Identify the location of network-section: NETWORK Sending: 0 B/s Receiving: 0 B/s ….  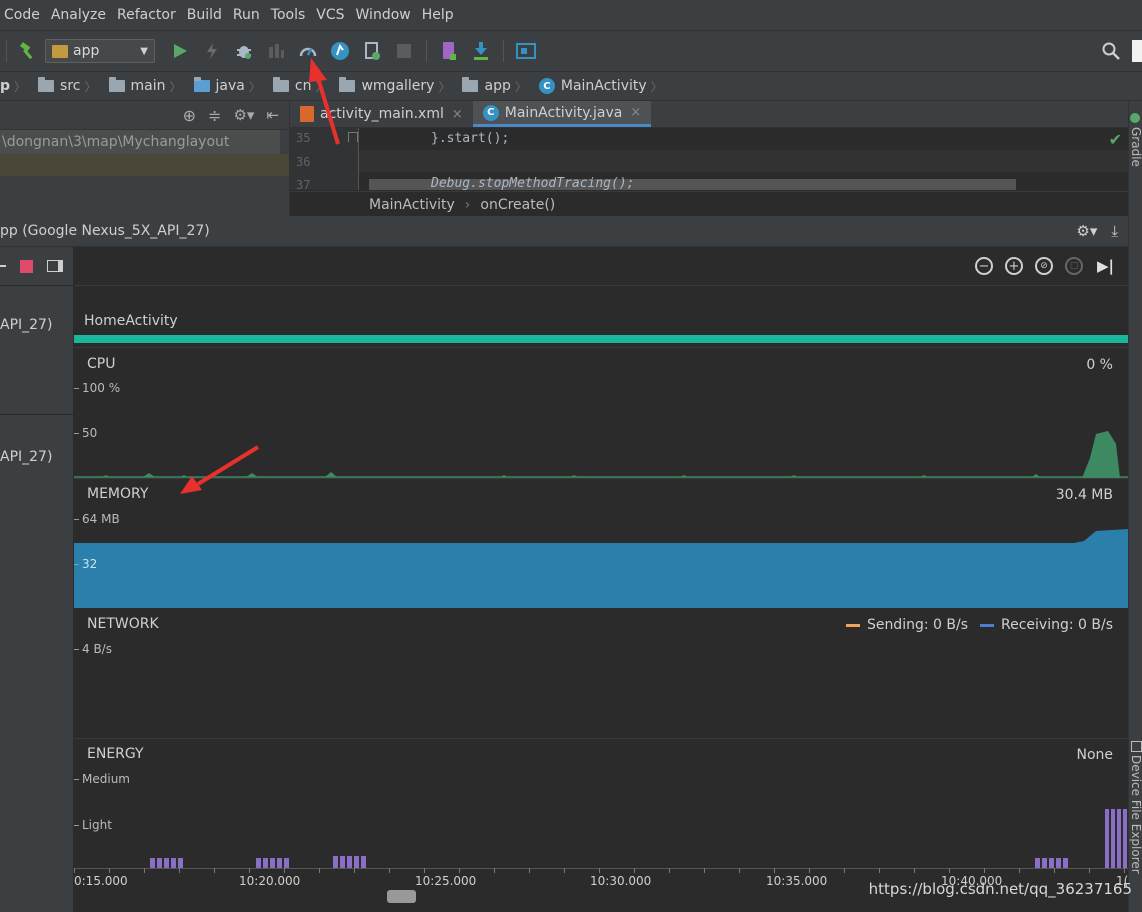
(601, 673).